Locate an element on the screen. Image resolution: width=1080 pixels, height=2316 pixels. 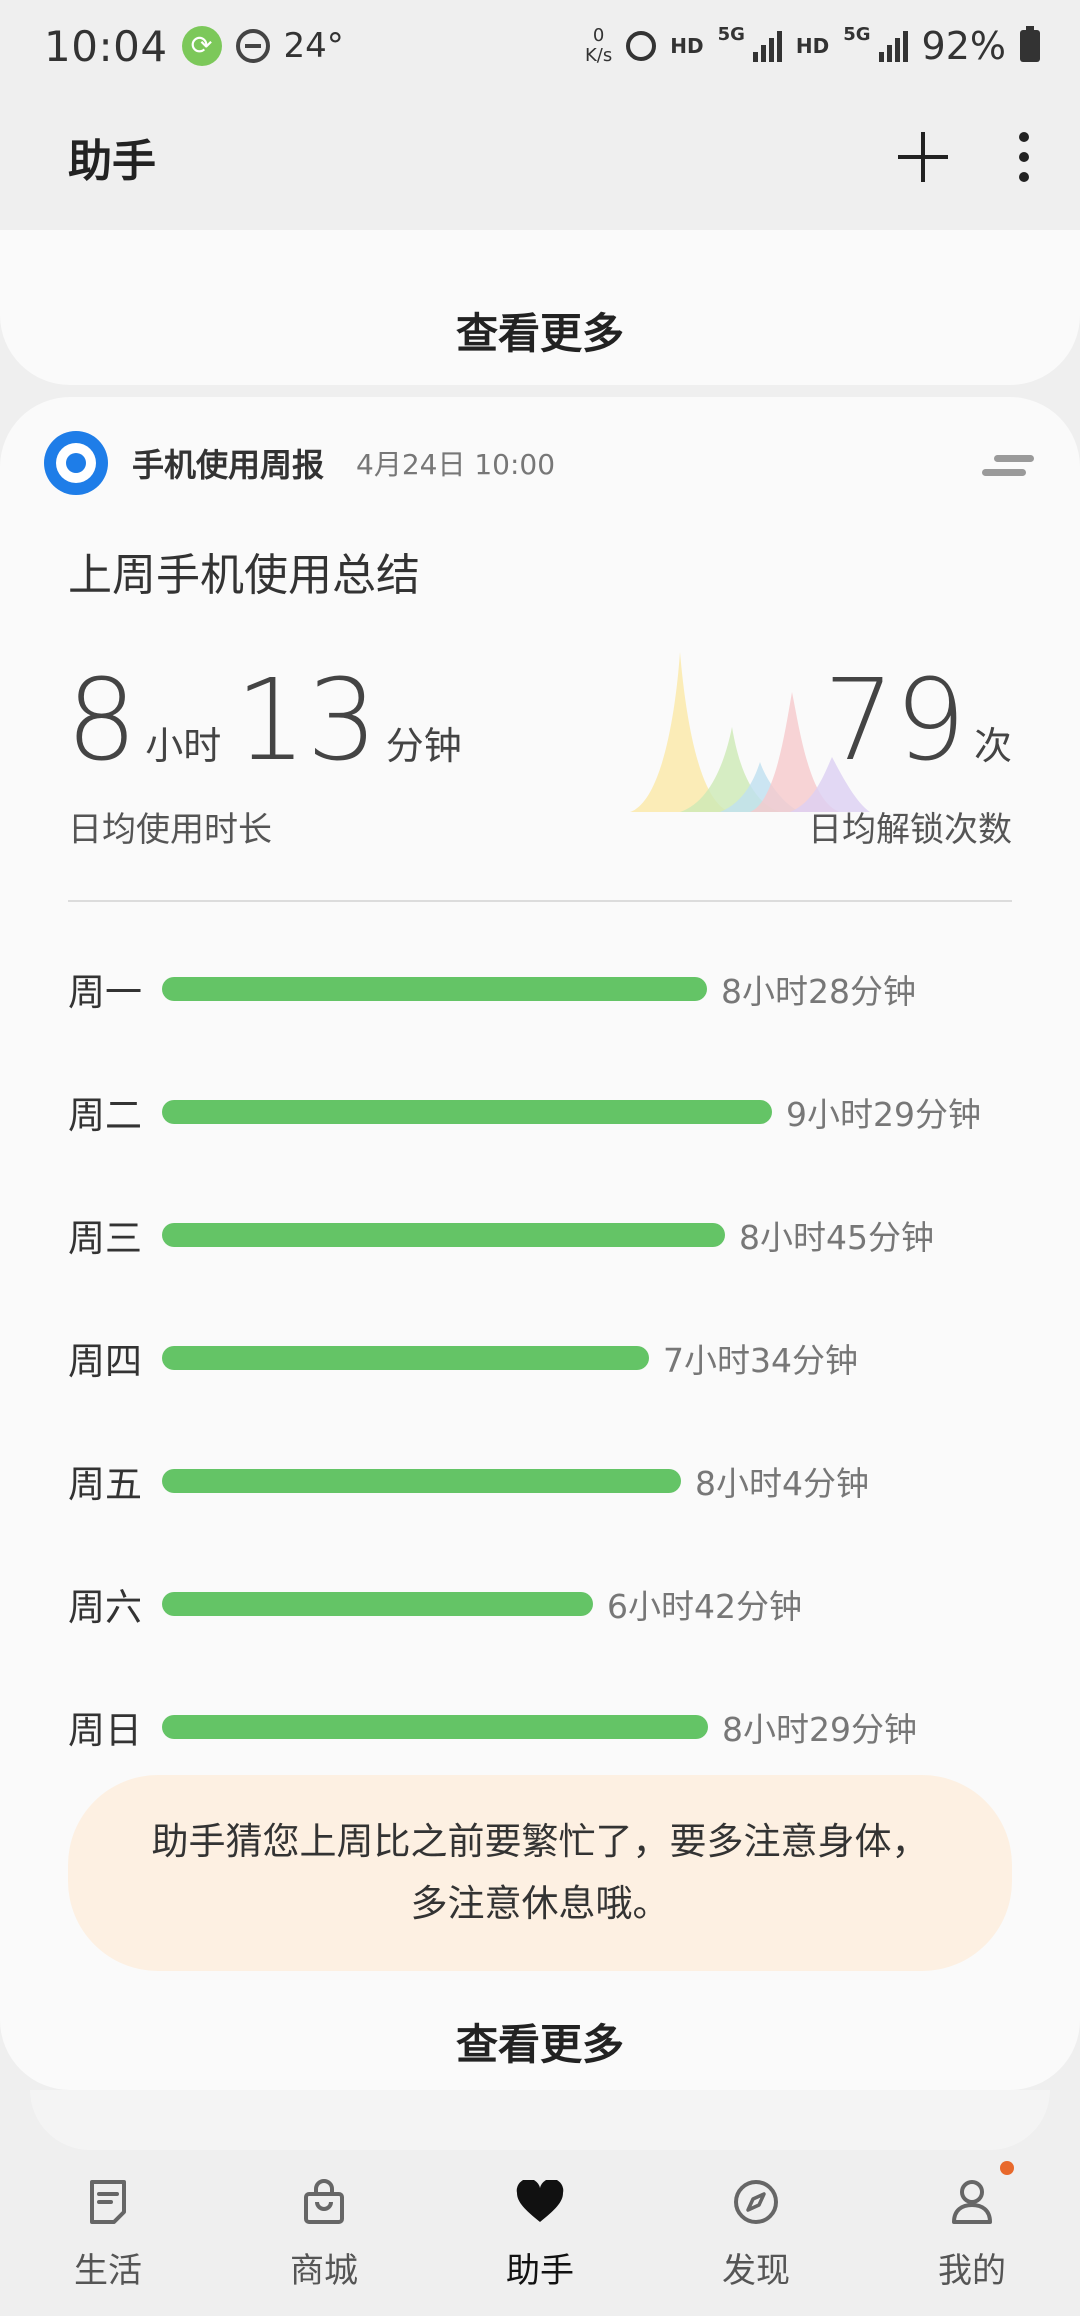
usage-value: 7小时34分钟 is located at coordinates (760, 1360).